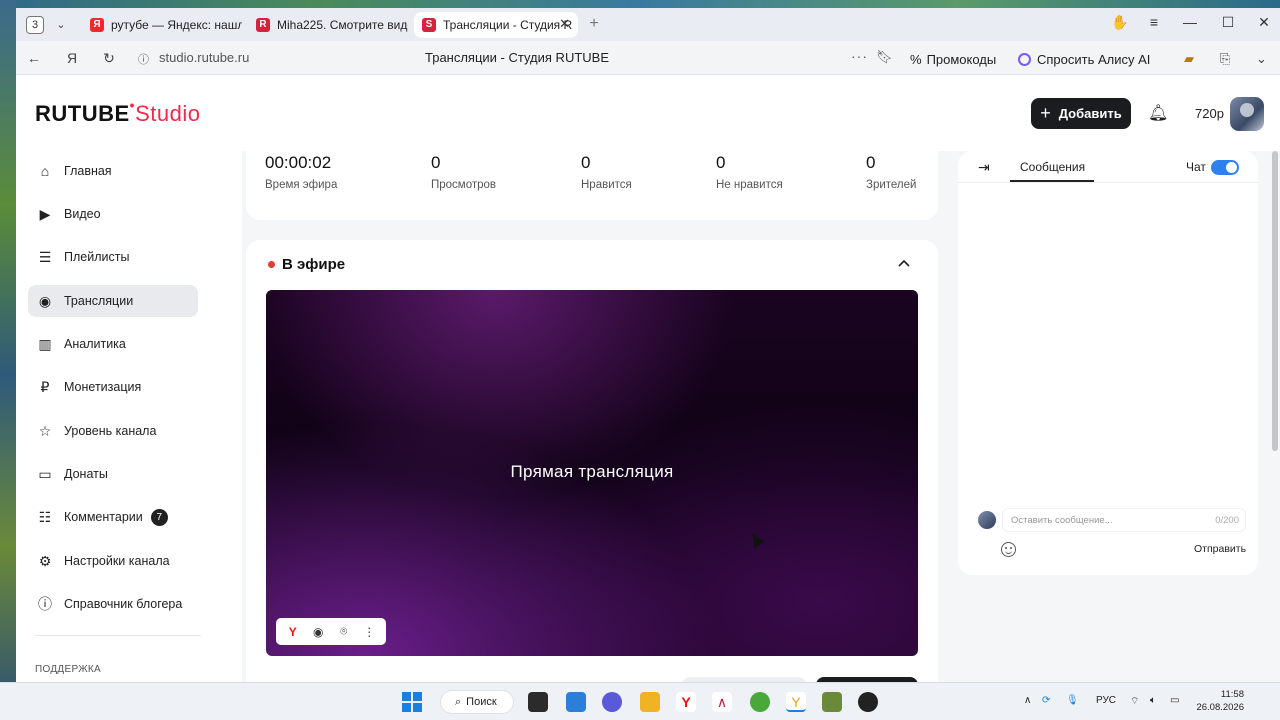 Image resolution: width=1280 pixels, height=720 pixels. What do you see at coordinates (1120, 22) in the screenshot?
I see `extension-icon: ✋` at bounding box center [1120, 22].